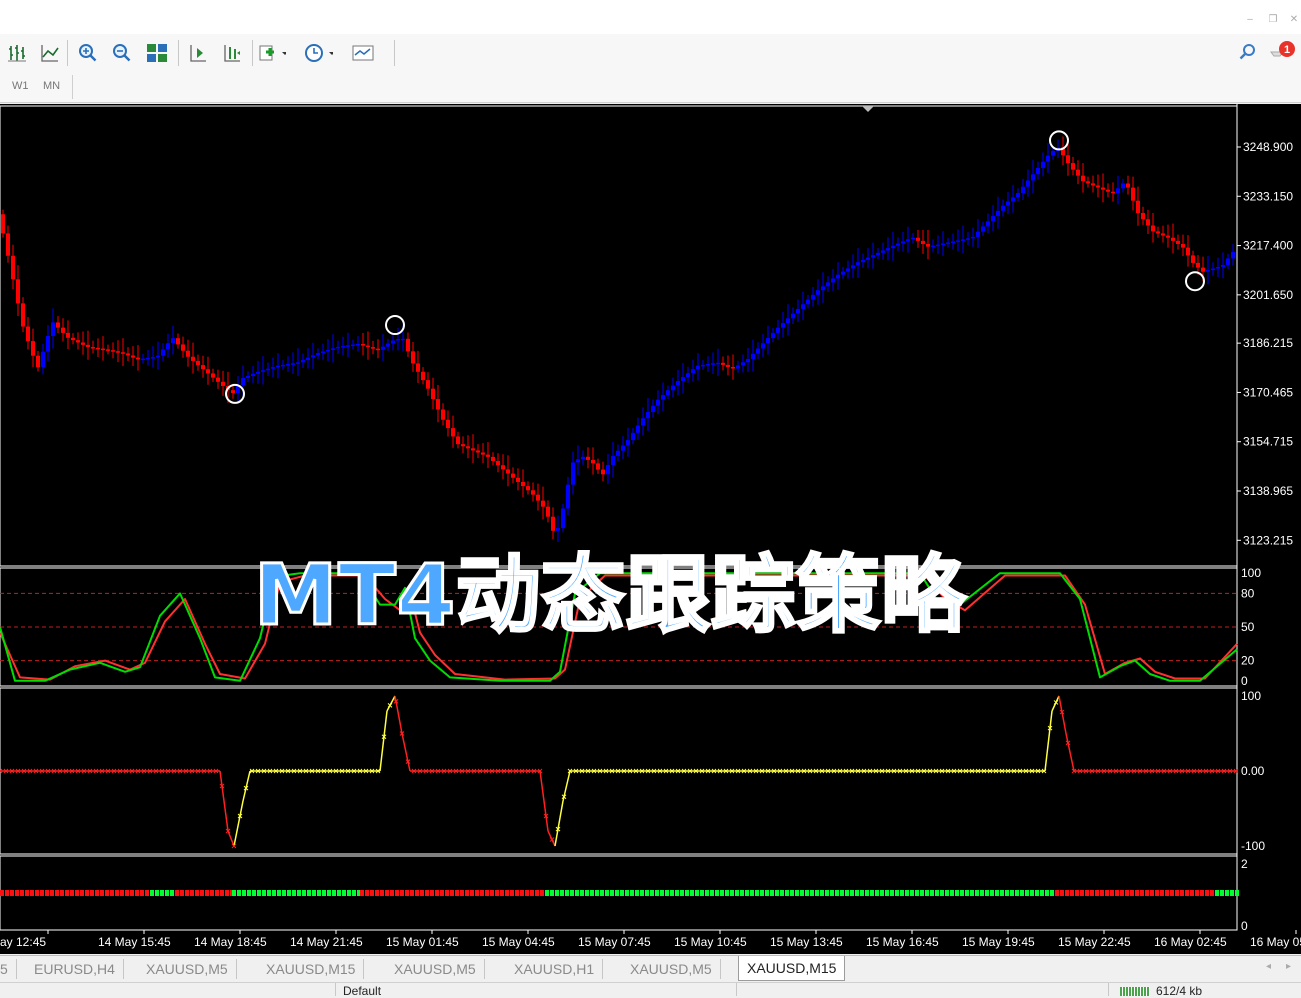 Image resolution: width=1301 pixels, height=998 pixels. What do you see at coordinates (246, 786) in the screenshot?
I see `osc-line-segment` at bounding box center [246, 786].